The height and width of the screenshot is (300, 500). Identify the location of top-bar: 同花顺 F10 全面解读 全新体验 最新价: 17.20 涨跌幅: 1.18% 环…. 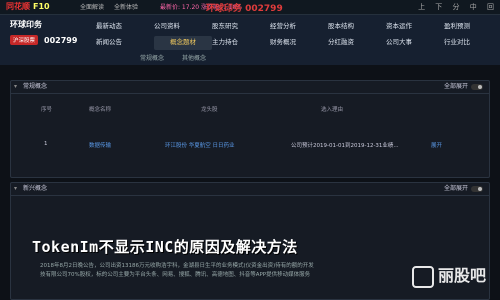
(250, 7).